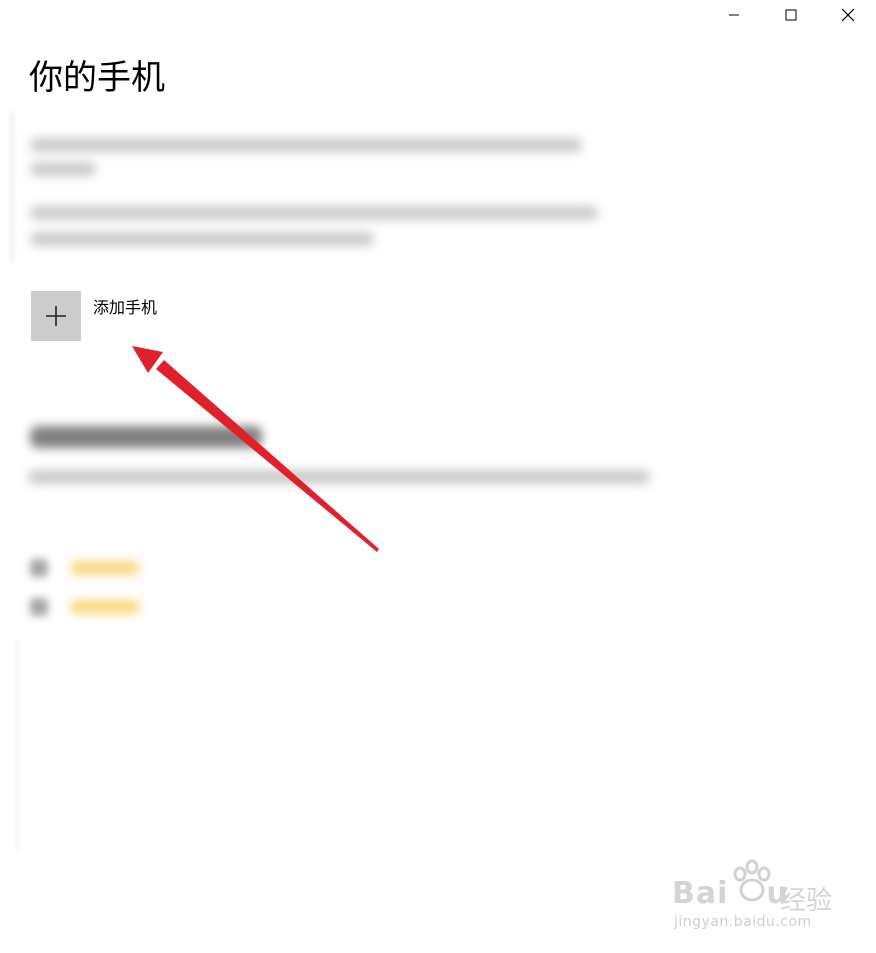 The image size is (876, 953). Describe the element at coordinates (752, 880) in the screenshot. I see `paw-icon` at that location.